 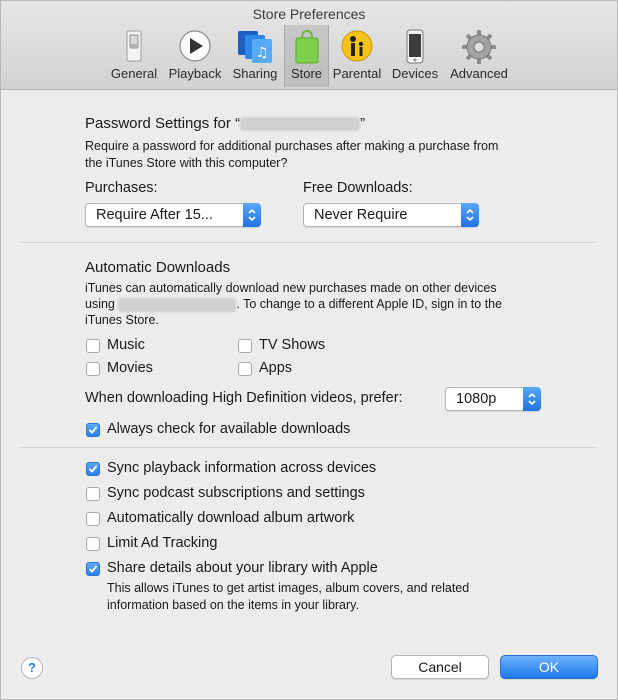 What do you see at coordinates (245, 369) in the screenshot?
I see `apps-checkbox` at bounding box center [245, 369].